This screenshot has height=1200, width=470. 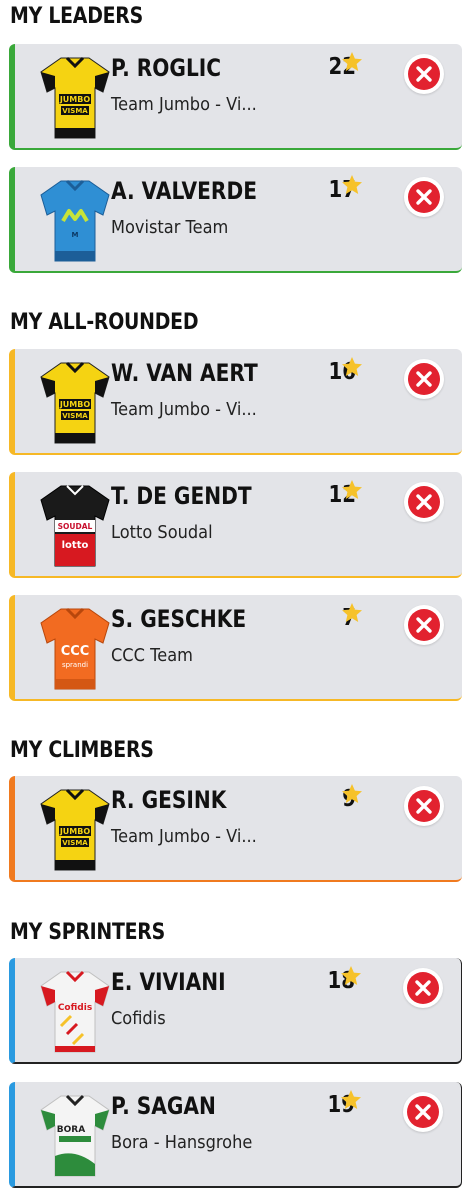 What do you see at coordinates (75, 665) in the screenshot?
I see `svg-text: sprandi` at bounding box center [75, 665].